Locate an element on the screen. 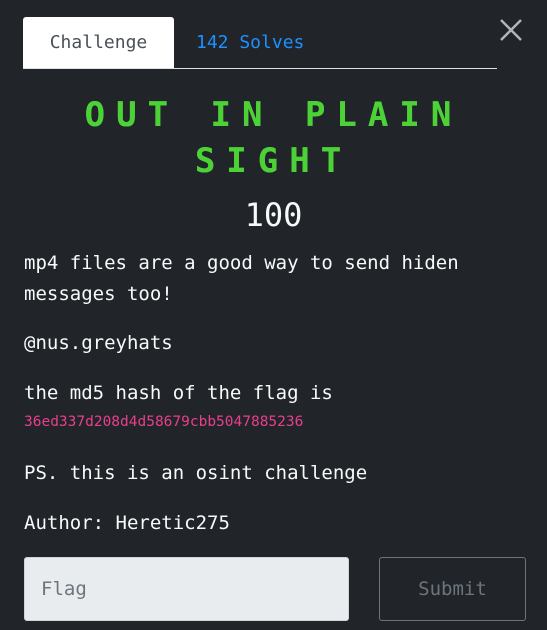 This screenshot has height=630, width=547. tab-challenge: Challenge is located at coordinates (98, 42).